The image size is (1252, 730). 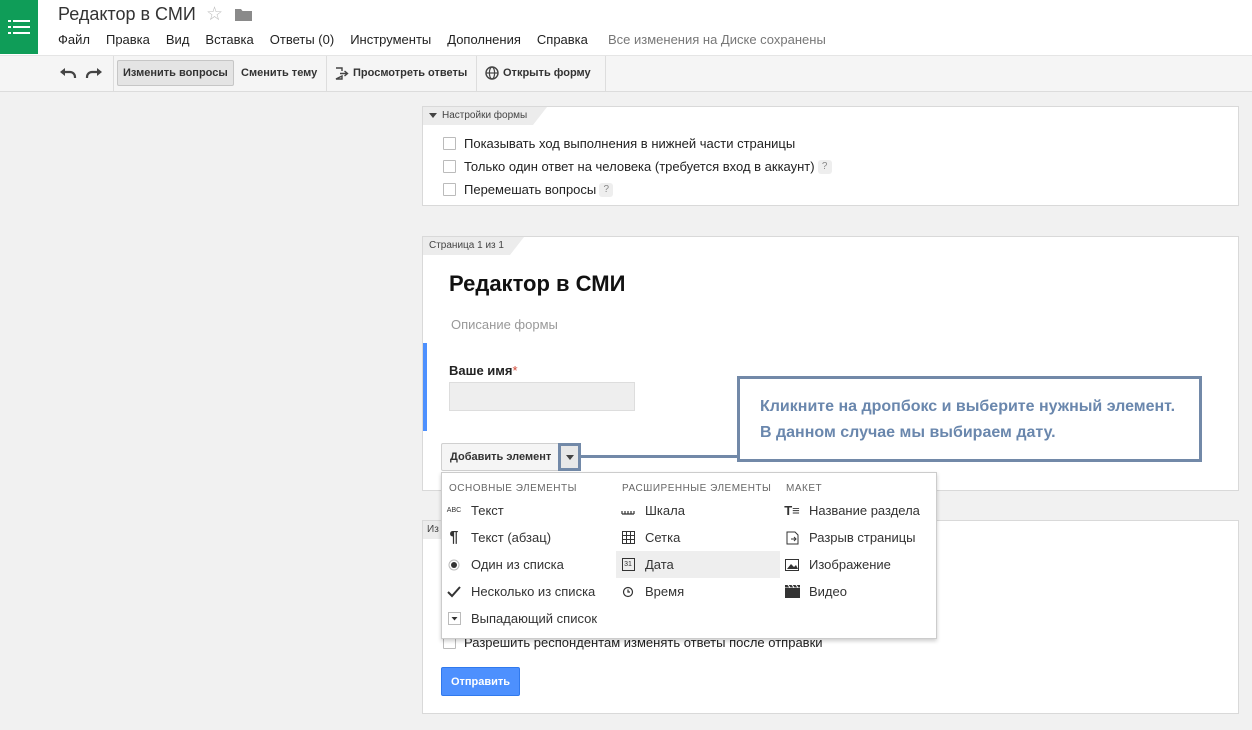 I want to click on document-title: Редактор в СМИ, so click(x=127, y=14).